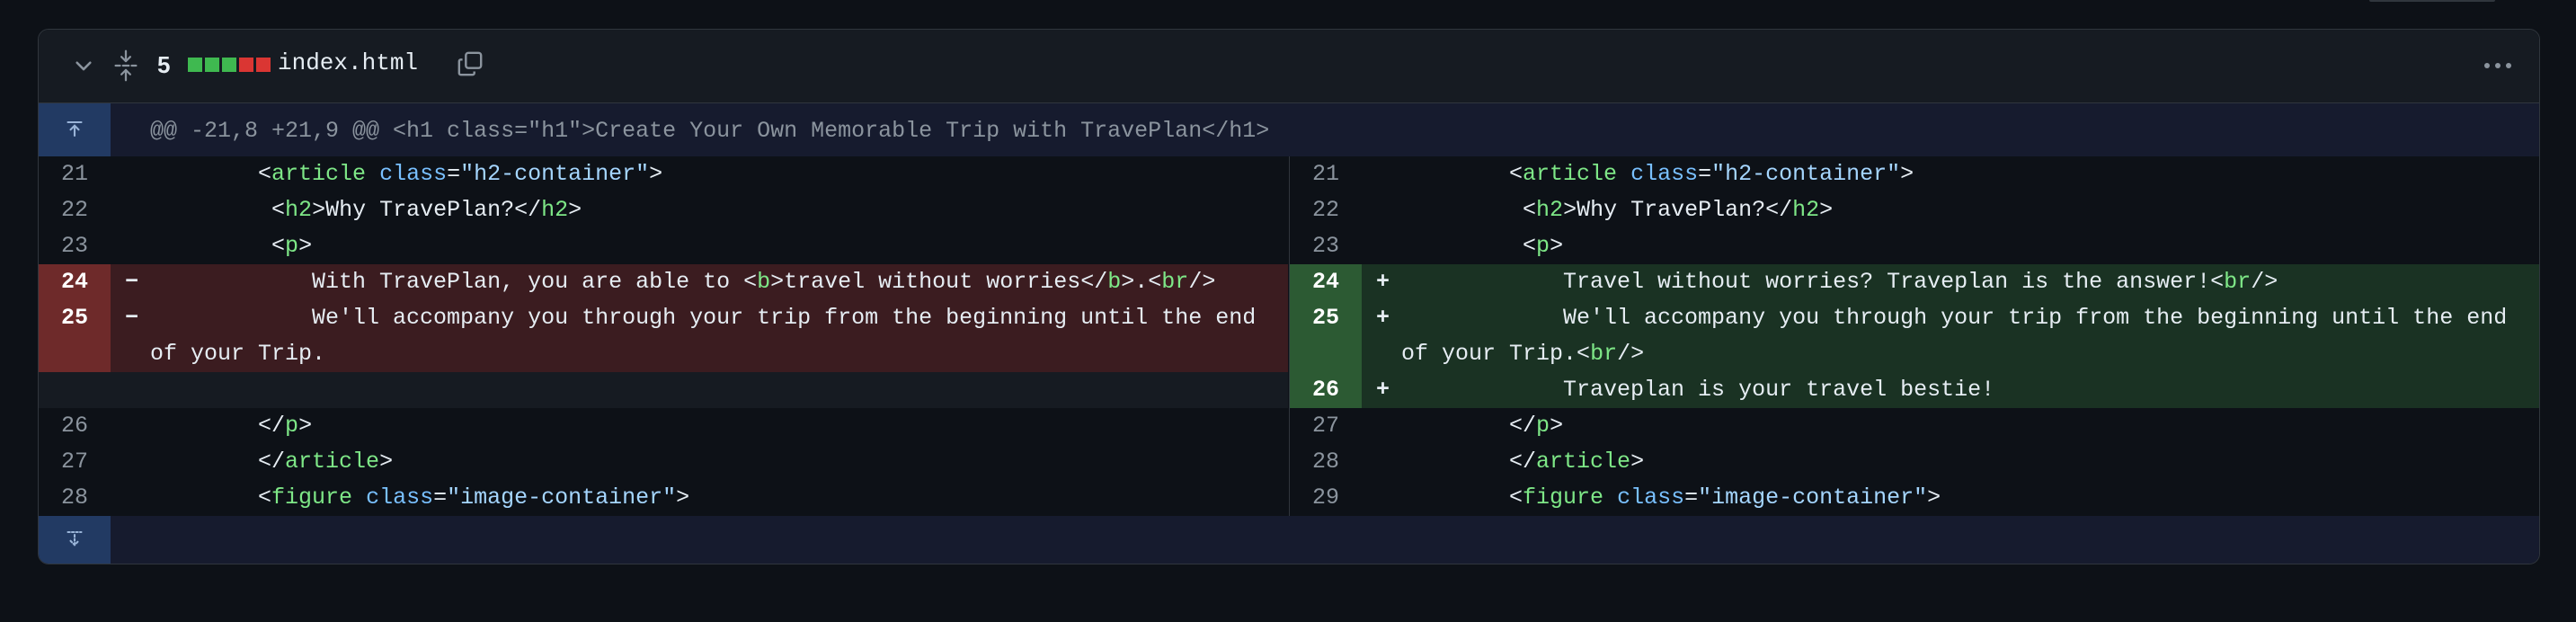 Image resolution: width=2576 pixels, height=622 pixels. Describe the element at coordinates (2432, 1) in the screenshot. I see `top-right-control` at that location.